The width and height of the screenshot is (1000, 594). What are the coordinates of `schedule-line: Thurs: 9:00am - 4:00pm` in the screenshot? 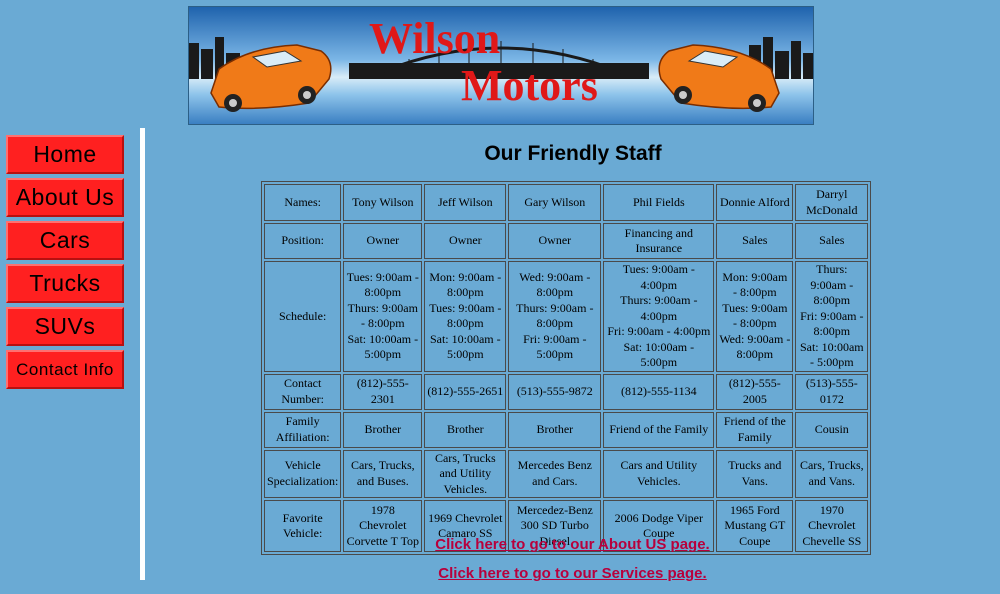 It's located at (659, 308).